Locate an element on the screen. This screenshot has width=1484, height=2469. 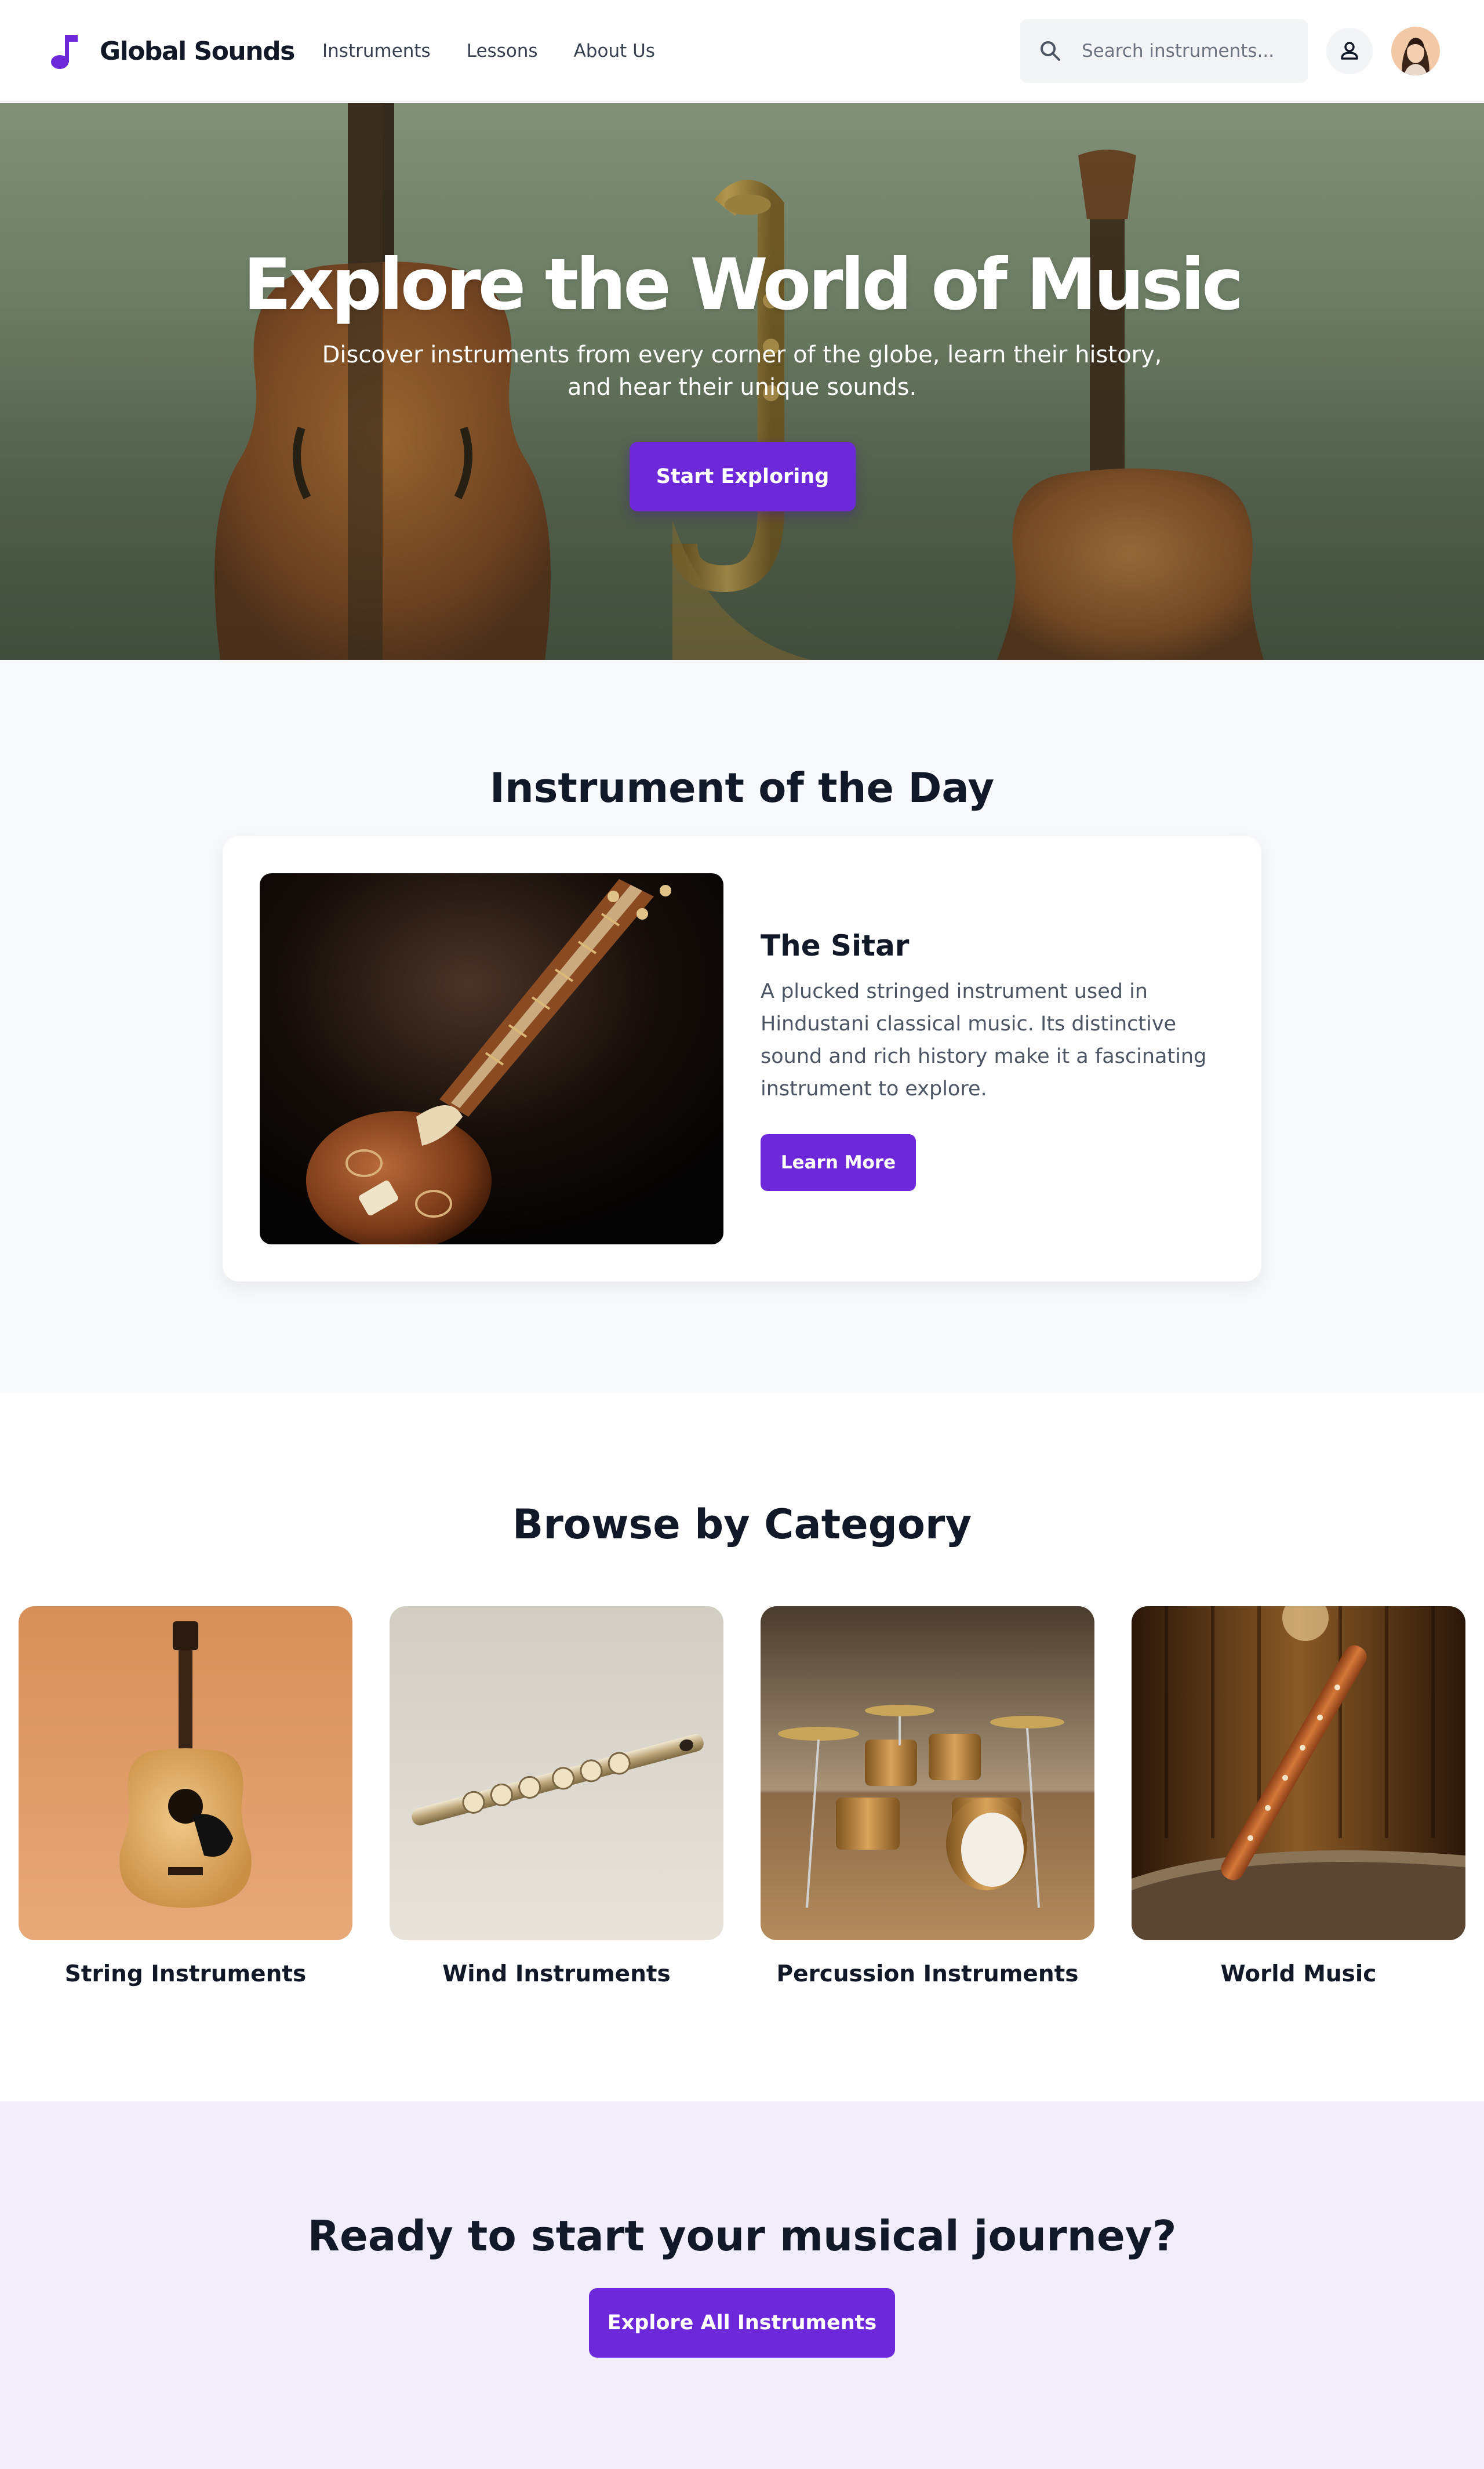
search-icon is located at coordinates (1051, 51).